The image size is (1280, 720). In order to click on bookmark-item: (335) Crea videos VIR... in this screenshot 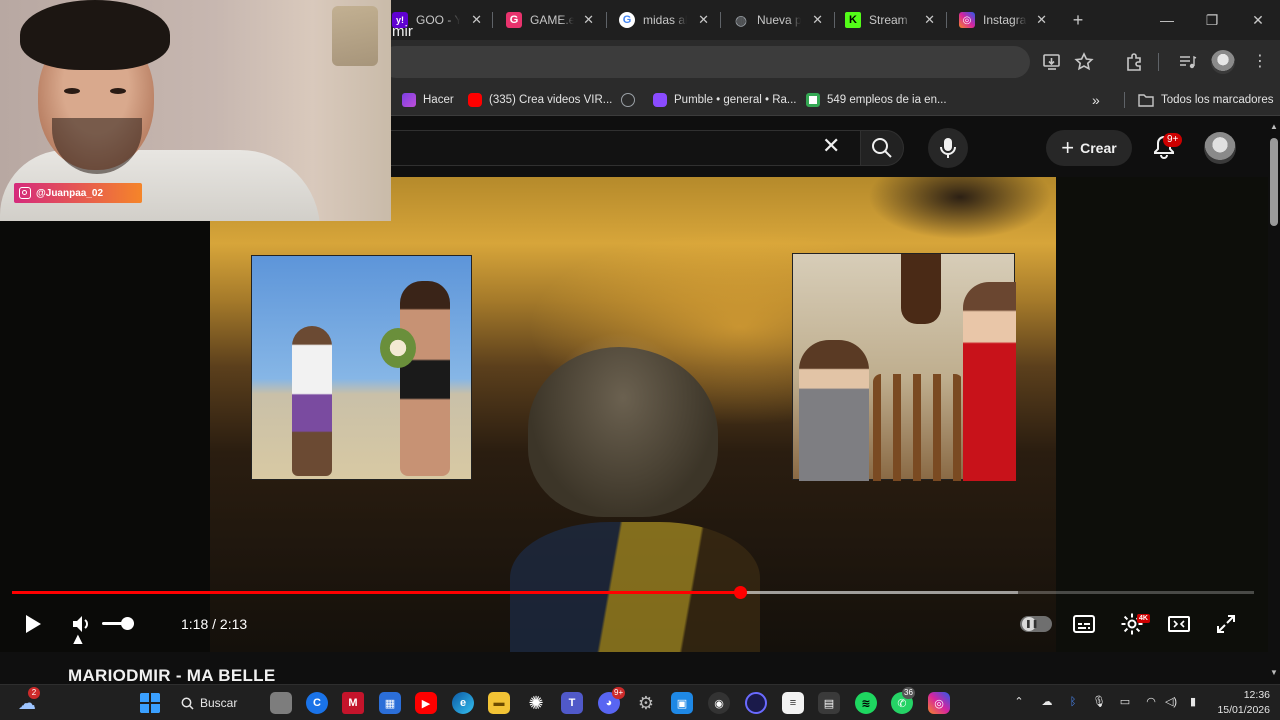, I will do `click(540, 100)`.